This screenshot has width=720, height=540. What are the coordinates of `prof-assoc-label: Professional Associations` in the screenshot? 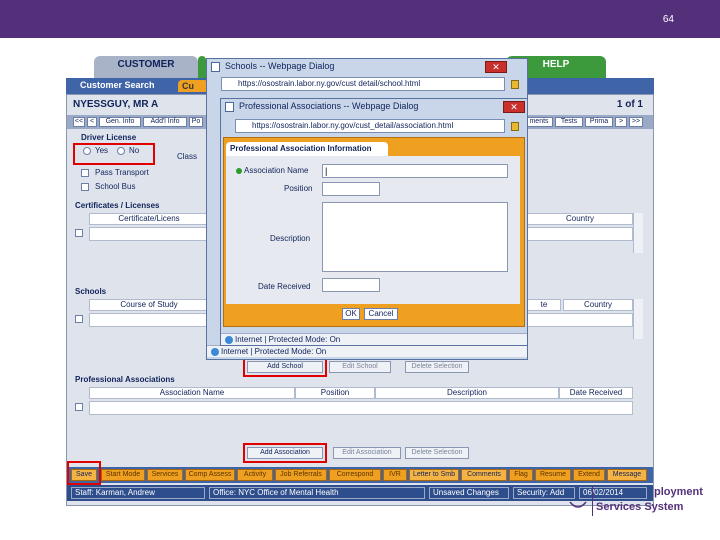 It's located at (125, 379).